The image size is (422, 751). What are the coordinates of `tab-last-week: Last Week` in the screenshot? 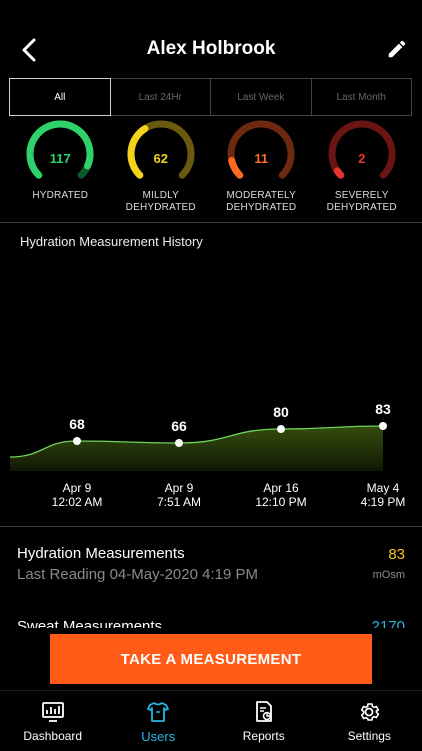 It's located at (261, 97).